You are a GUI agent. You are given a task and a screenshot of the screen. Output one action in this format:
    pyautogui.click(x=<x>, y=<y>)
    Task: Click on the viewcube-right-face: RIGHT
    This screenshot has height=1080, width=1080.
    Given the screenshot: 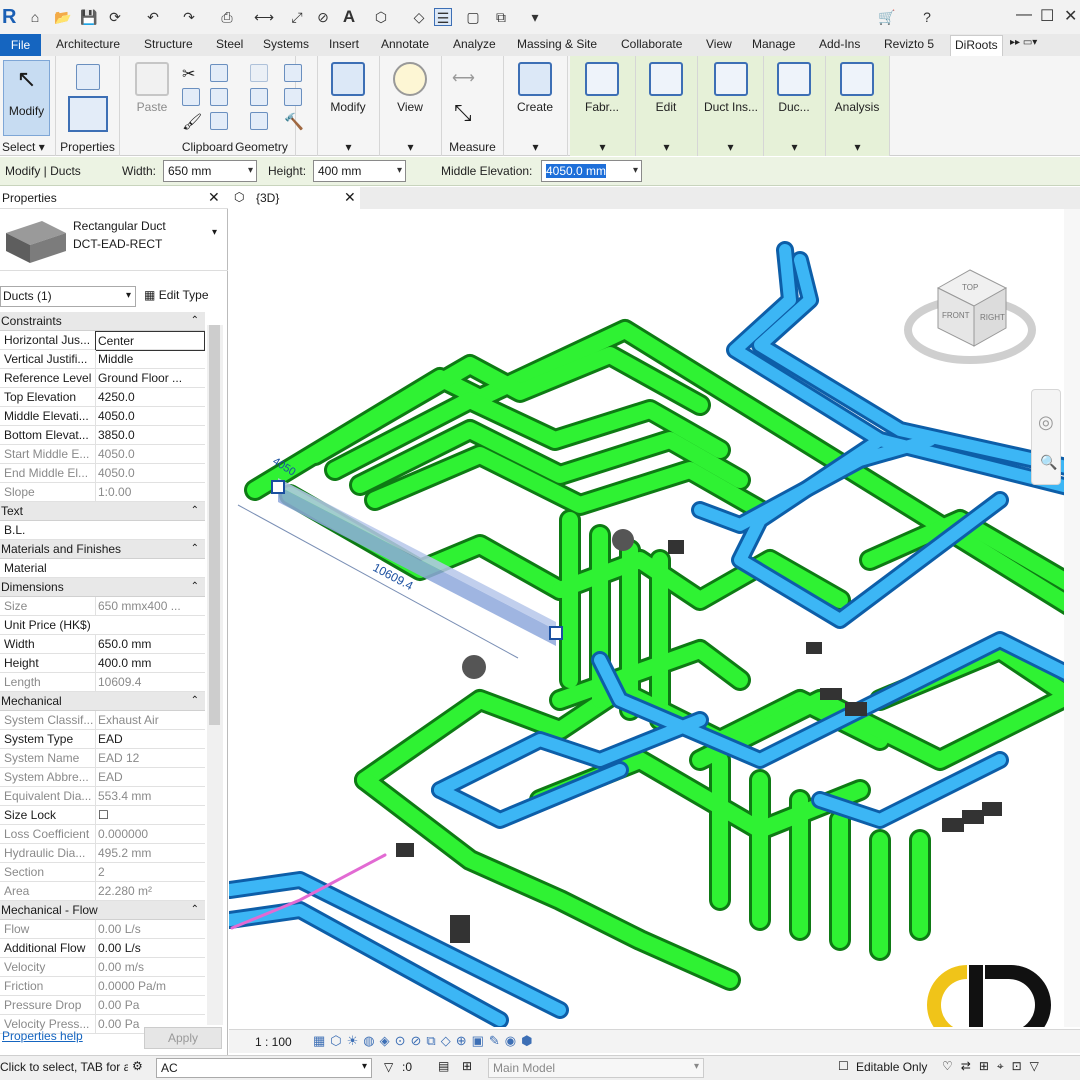 What is the action you would take?
    pyautogui.click(x=992, y=317)
    